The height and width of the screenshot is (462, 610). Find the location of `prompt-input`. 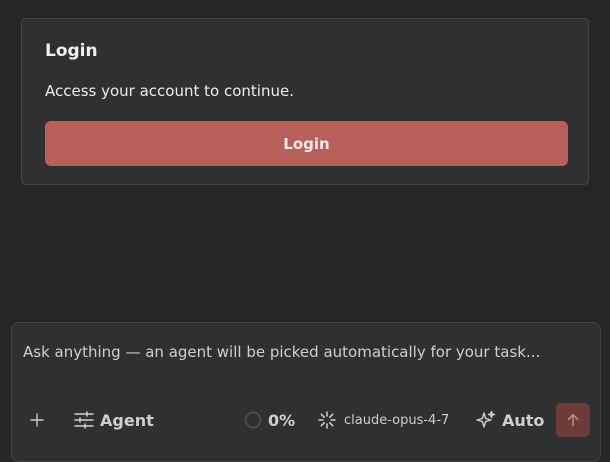

prompt-input is located at coordinates (303, 352).